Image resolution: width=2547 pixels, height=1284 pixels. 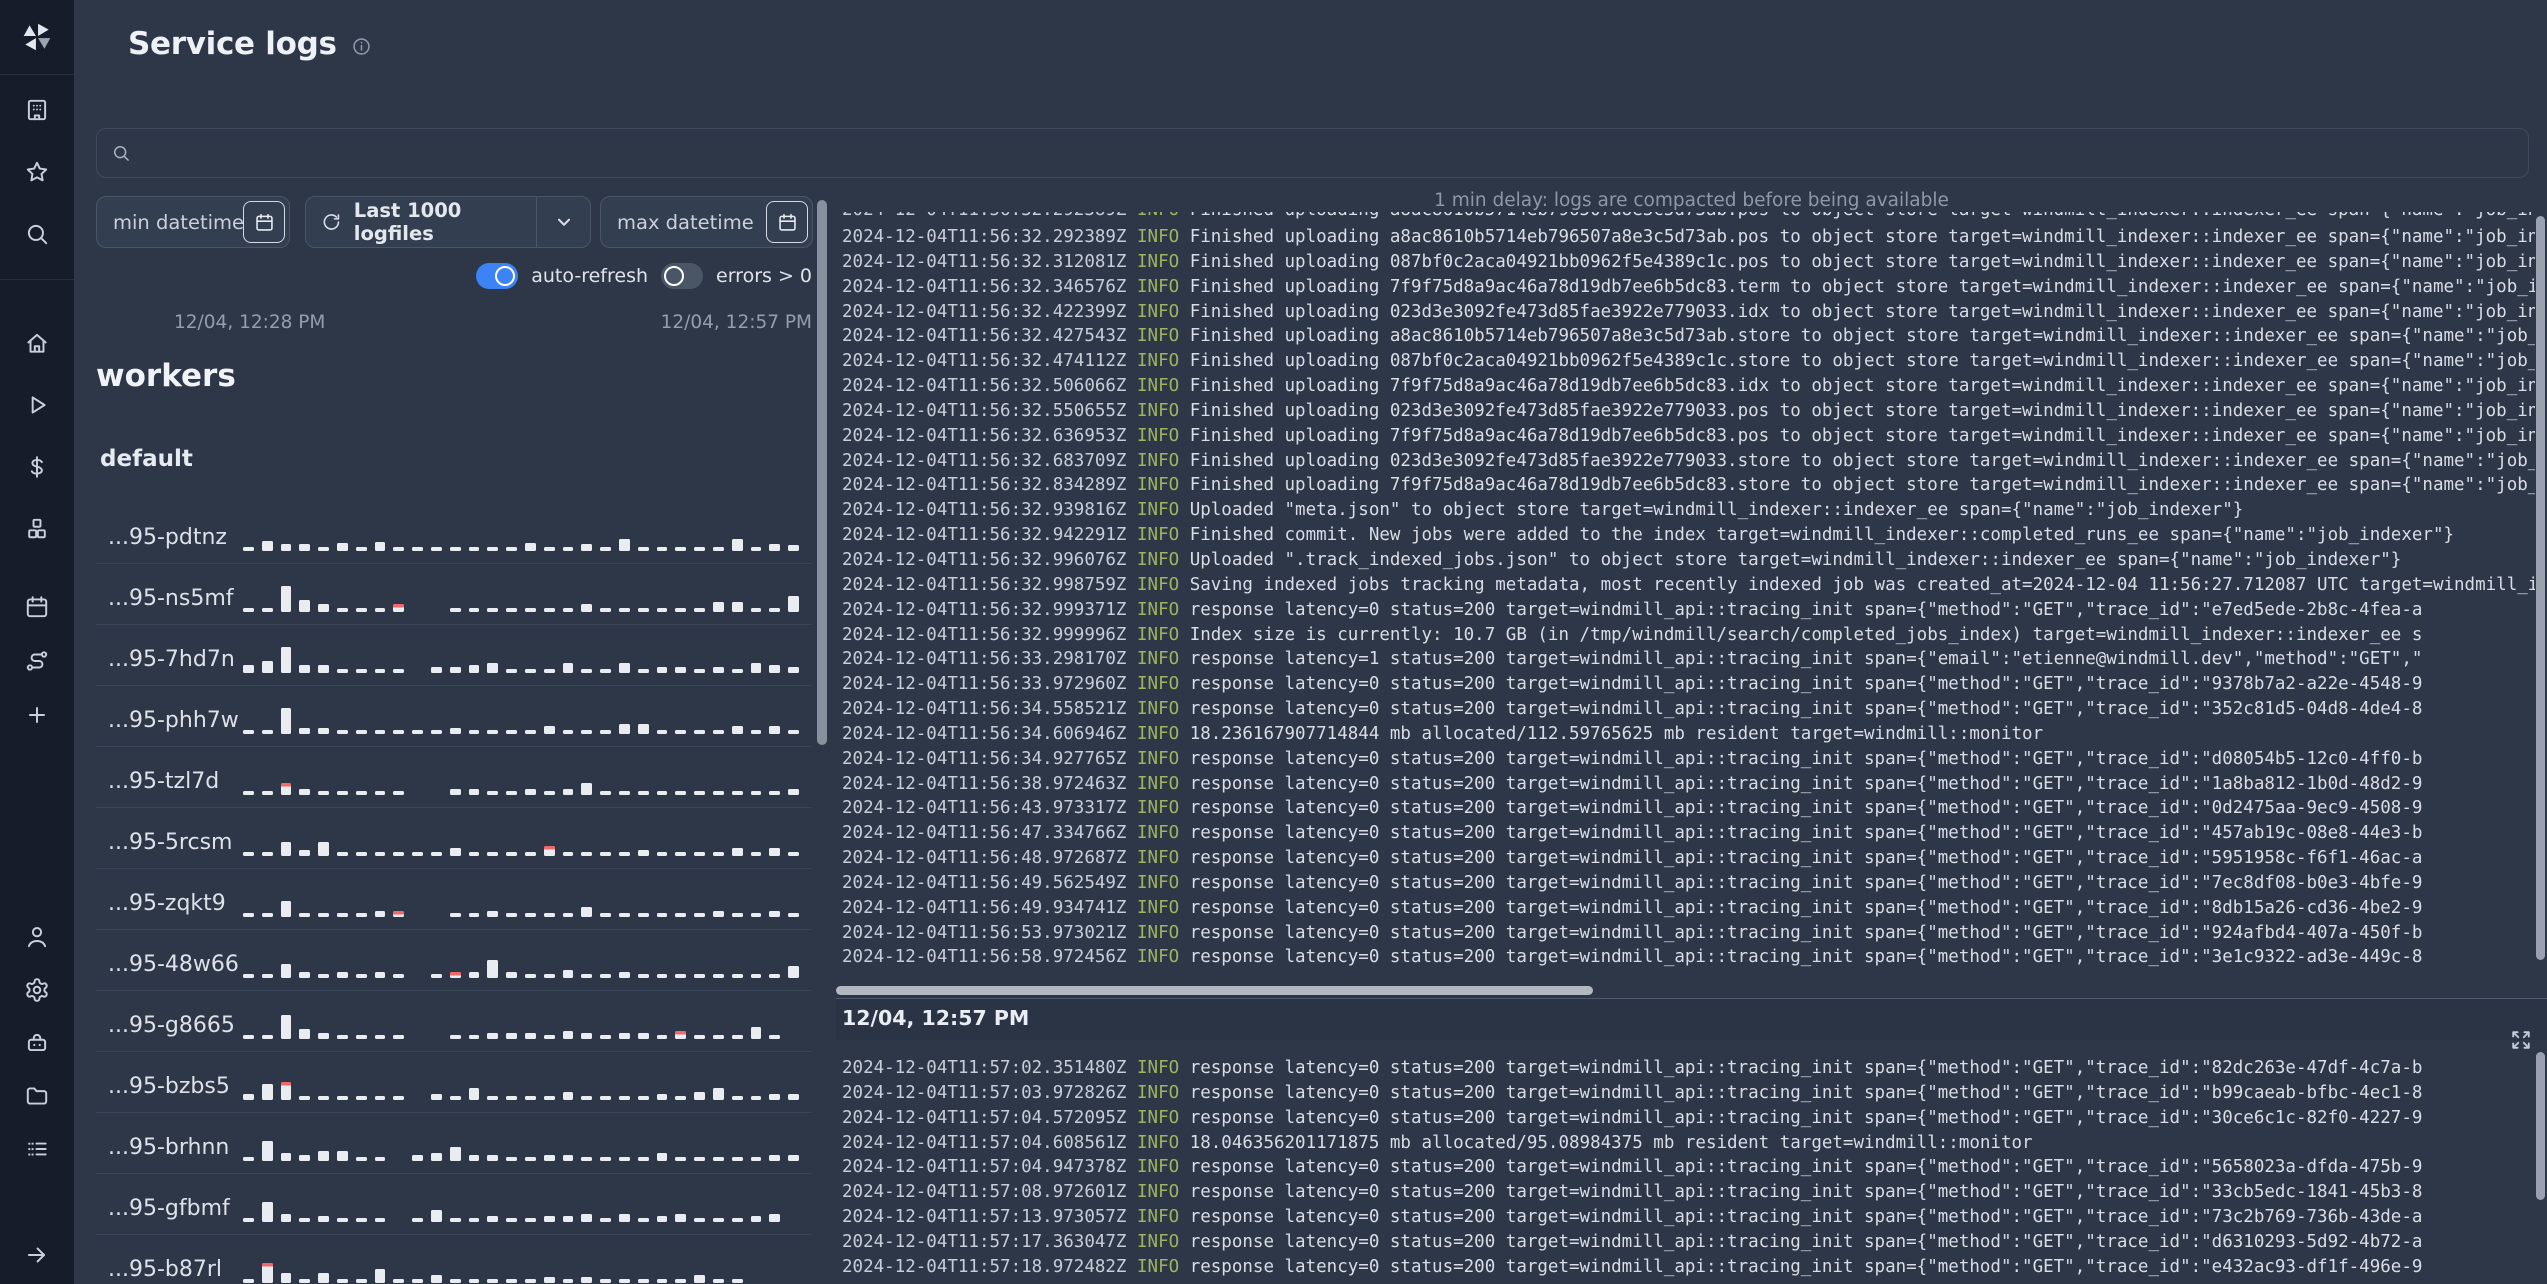 I want to click on chevron-down-icon, so click(x=563, y=222).